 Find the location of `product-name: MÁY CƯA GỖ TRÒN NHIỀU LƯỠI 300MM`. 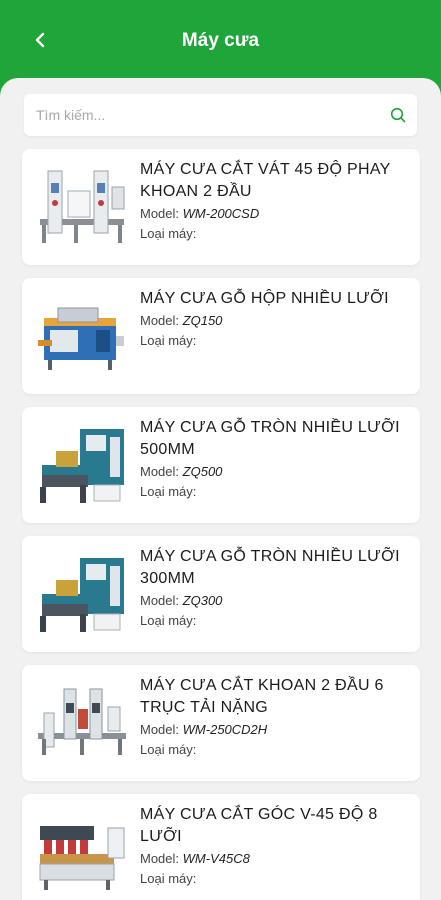

product-name: MÁY CƯA GỖ TRÒN NHIỀU LƯỠI 300MM is located at coordinates (270, 567).